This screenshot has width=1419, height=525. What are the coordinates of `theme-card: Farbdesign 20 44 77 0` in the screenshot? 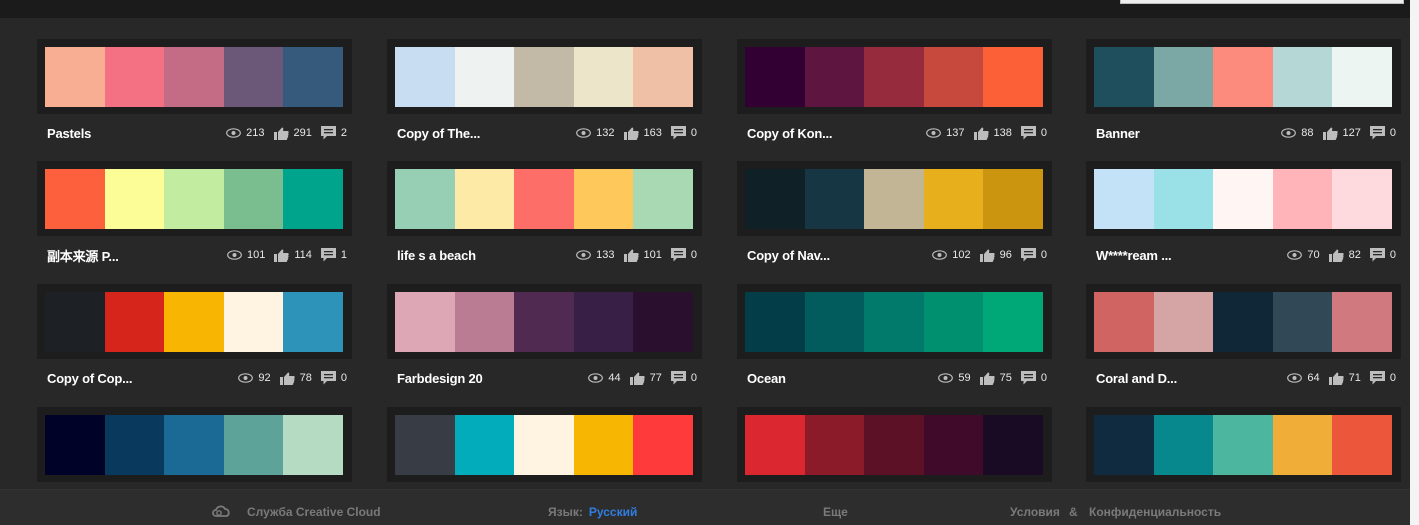 It's located at (544, 335).